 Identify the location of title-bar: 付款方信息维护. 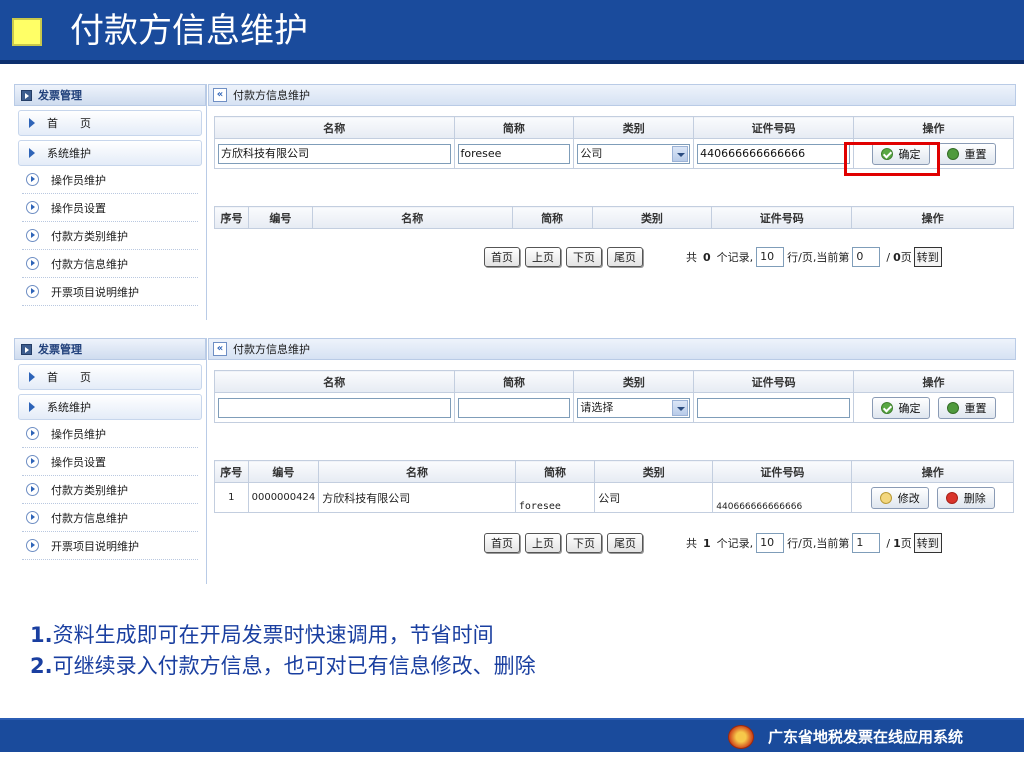
(512, 32).